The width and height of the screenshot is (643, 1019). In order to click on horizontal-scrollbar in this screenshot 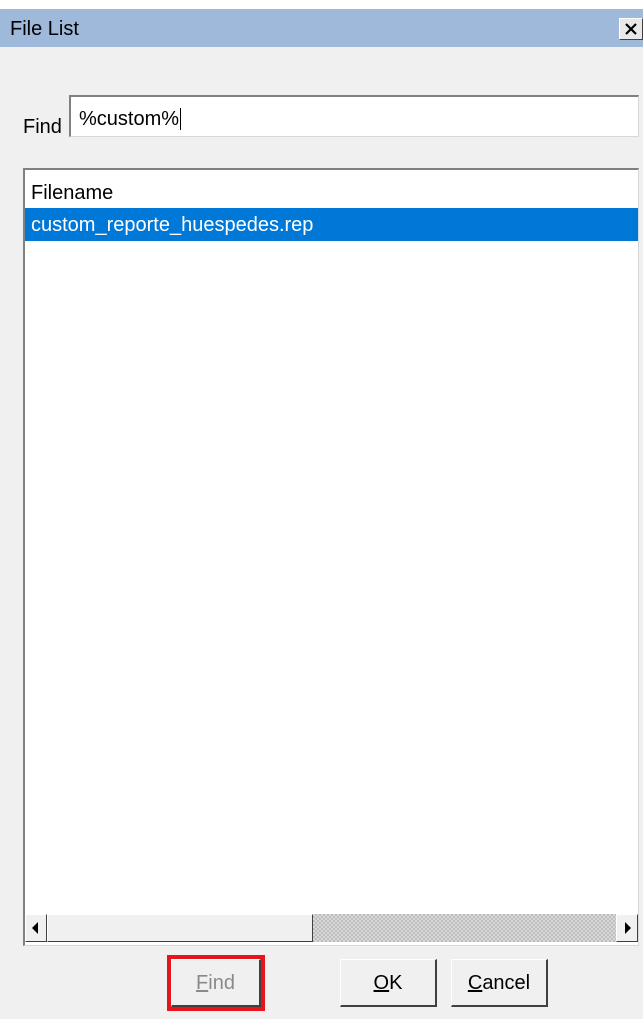, I will do `click(331, 928)`.